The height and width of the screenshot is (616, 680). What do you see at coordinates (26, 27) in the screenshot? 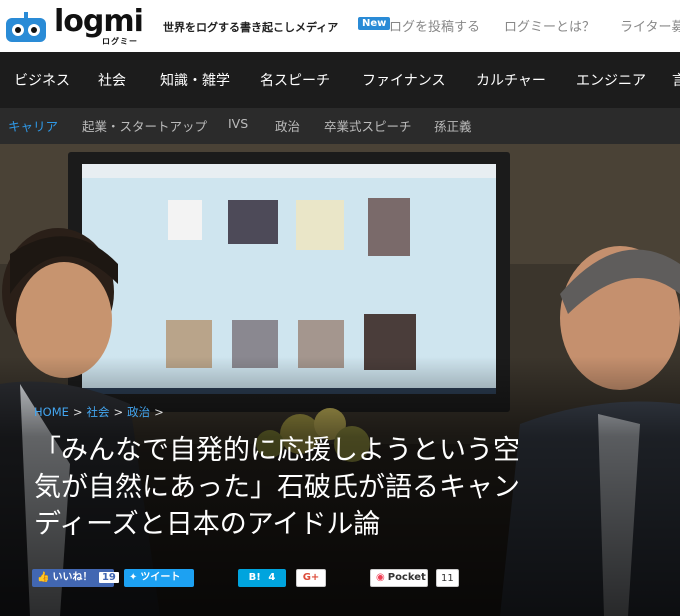
I see `robot-logo-icon` at bounding box center [26, 27].